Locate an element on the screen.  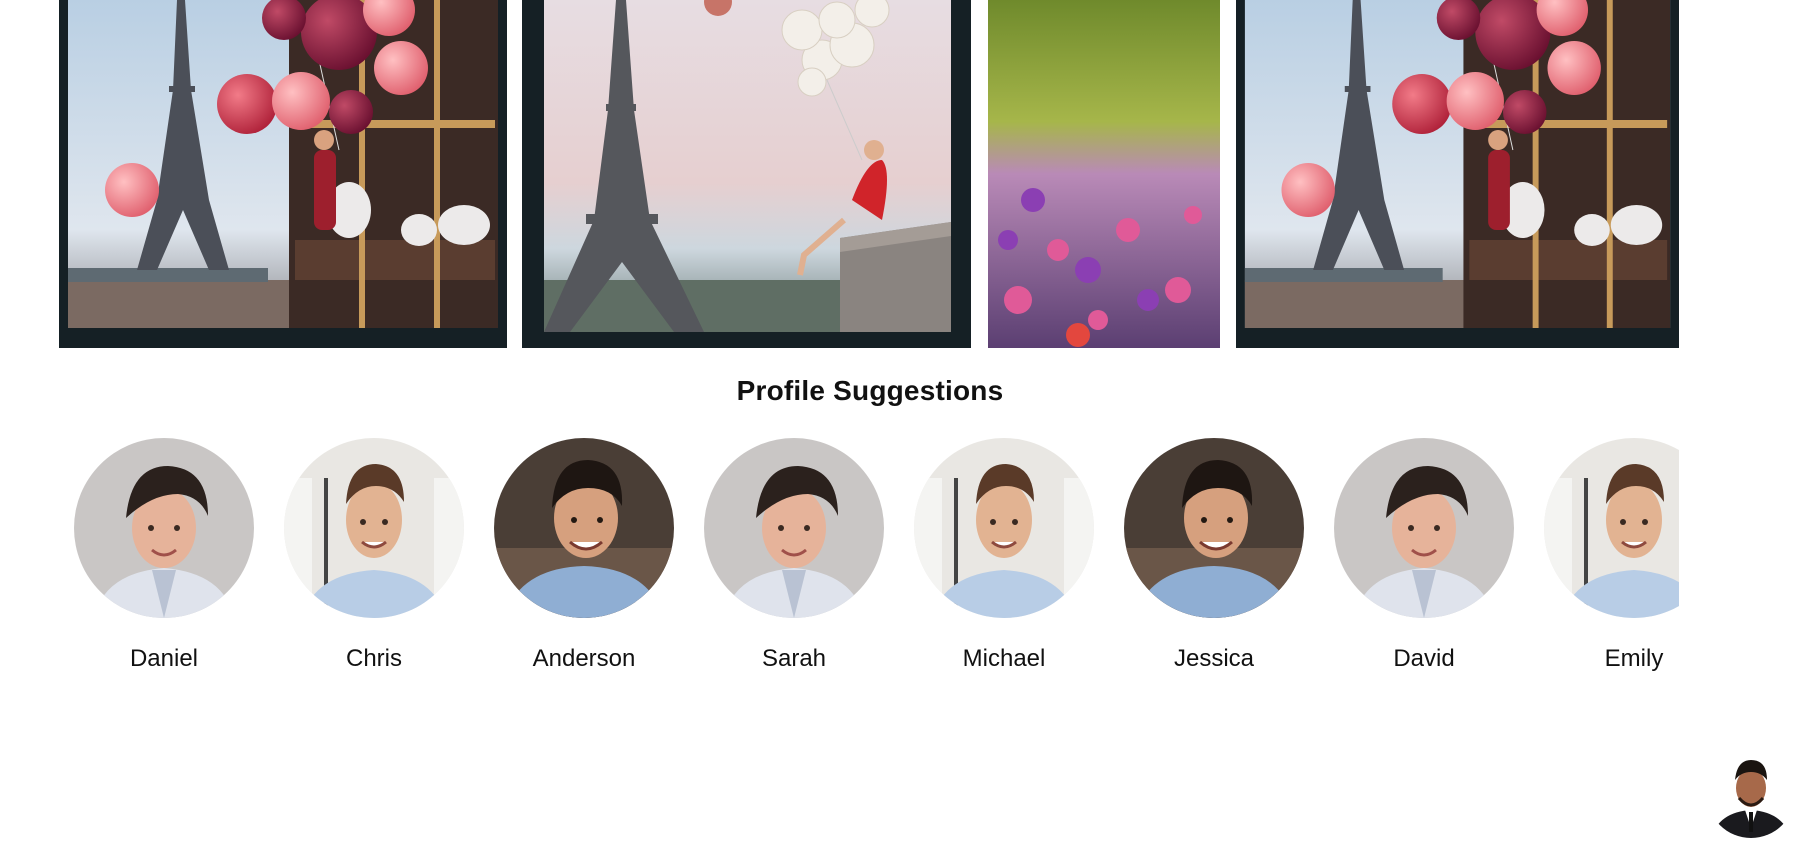
profile-name: Emily is located at coordinates (1604, 659).